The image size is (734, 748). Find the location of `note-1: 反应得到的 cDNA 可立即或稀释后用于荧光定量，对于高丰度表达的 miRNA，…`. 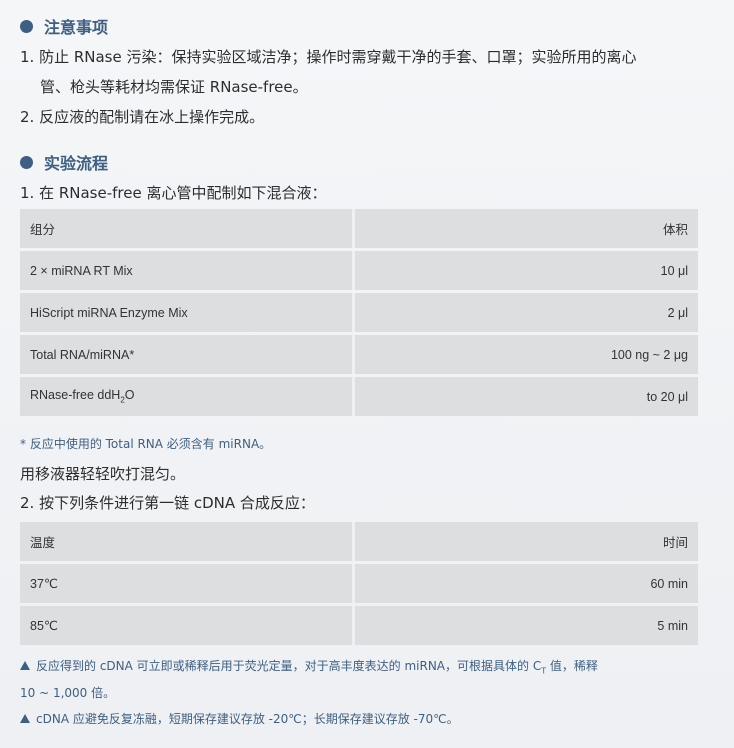

note-1: 反应得到的 cDNA 可立即或稀释后用于荧光定量，对于高丰度表达的 miRNA，… is located at coordinates (309, 666).